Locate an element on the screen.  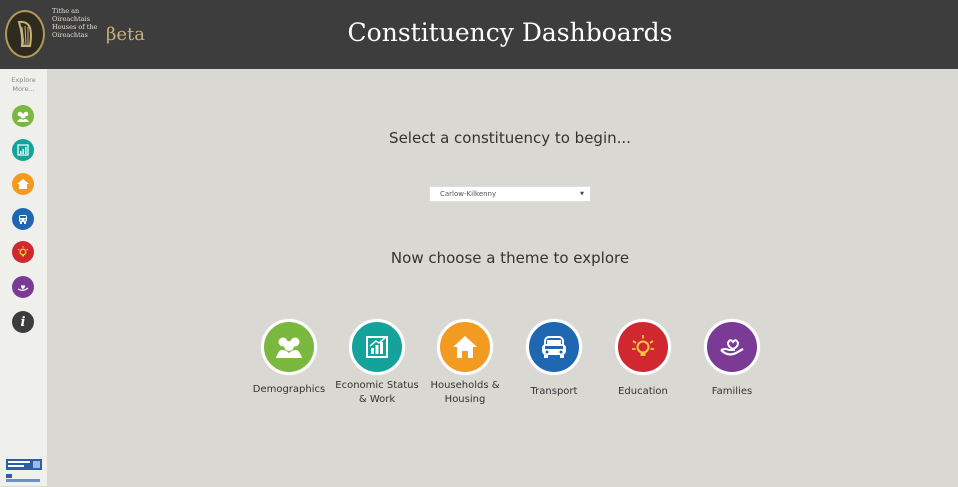
theme-label: Demographics is located at coordinates (289, 389).